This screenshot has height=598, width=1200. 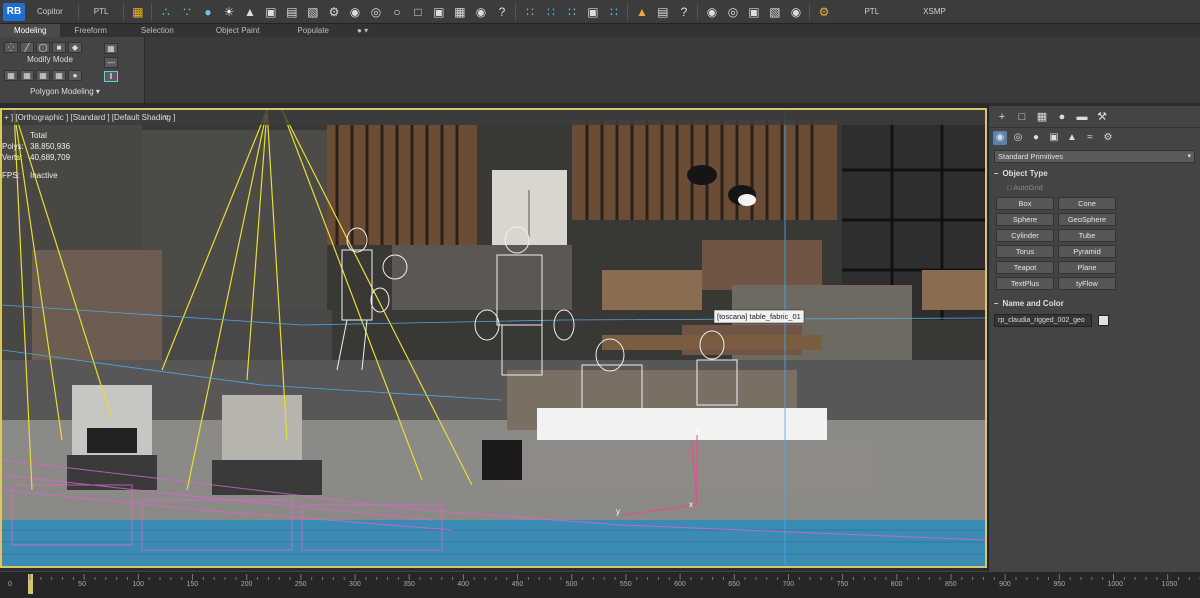 What do you see at coordinates (138, 12) in the screenshot?
I see `bucket-icon: ▦` at bounding box center [138, 12].